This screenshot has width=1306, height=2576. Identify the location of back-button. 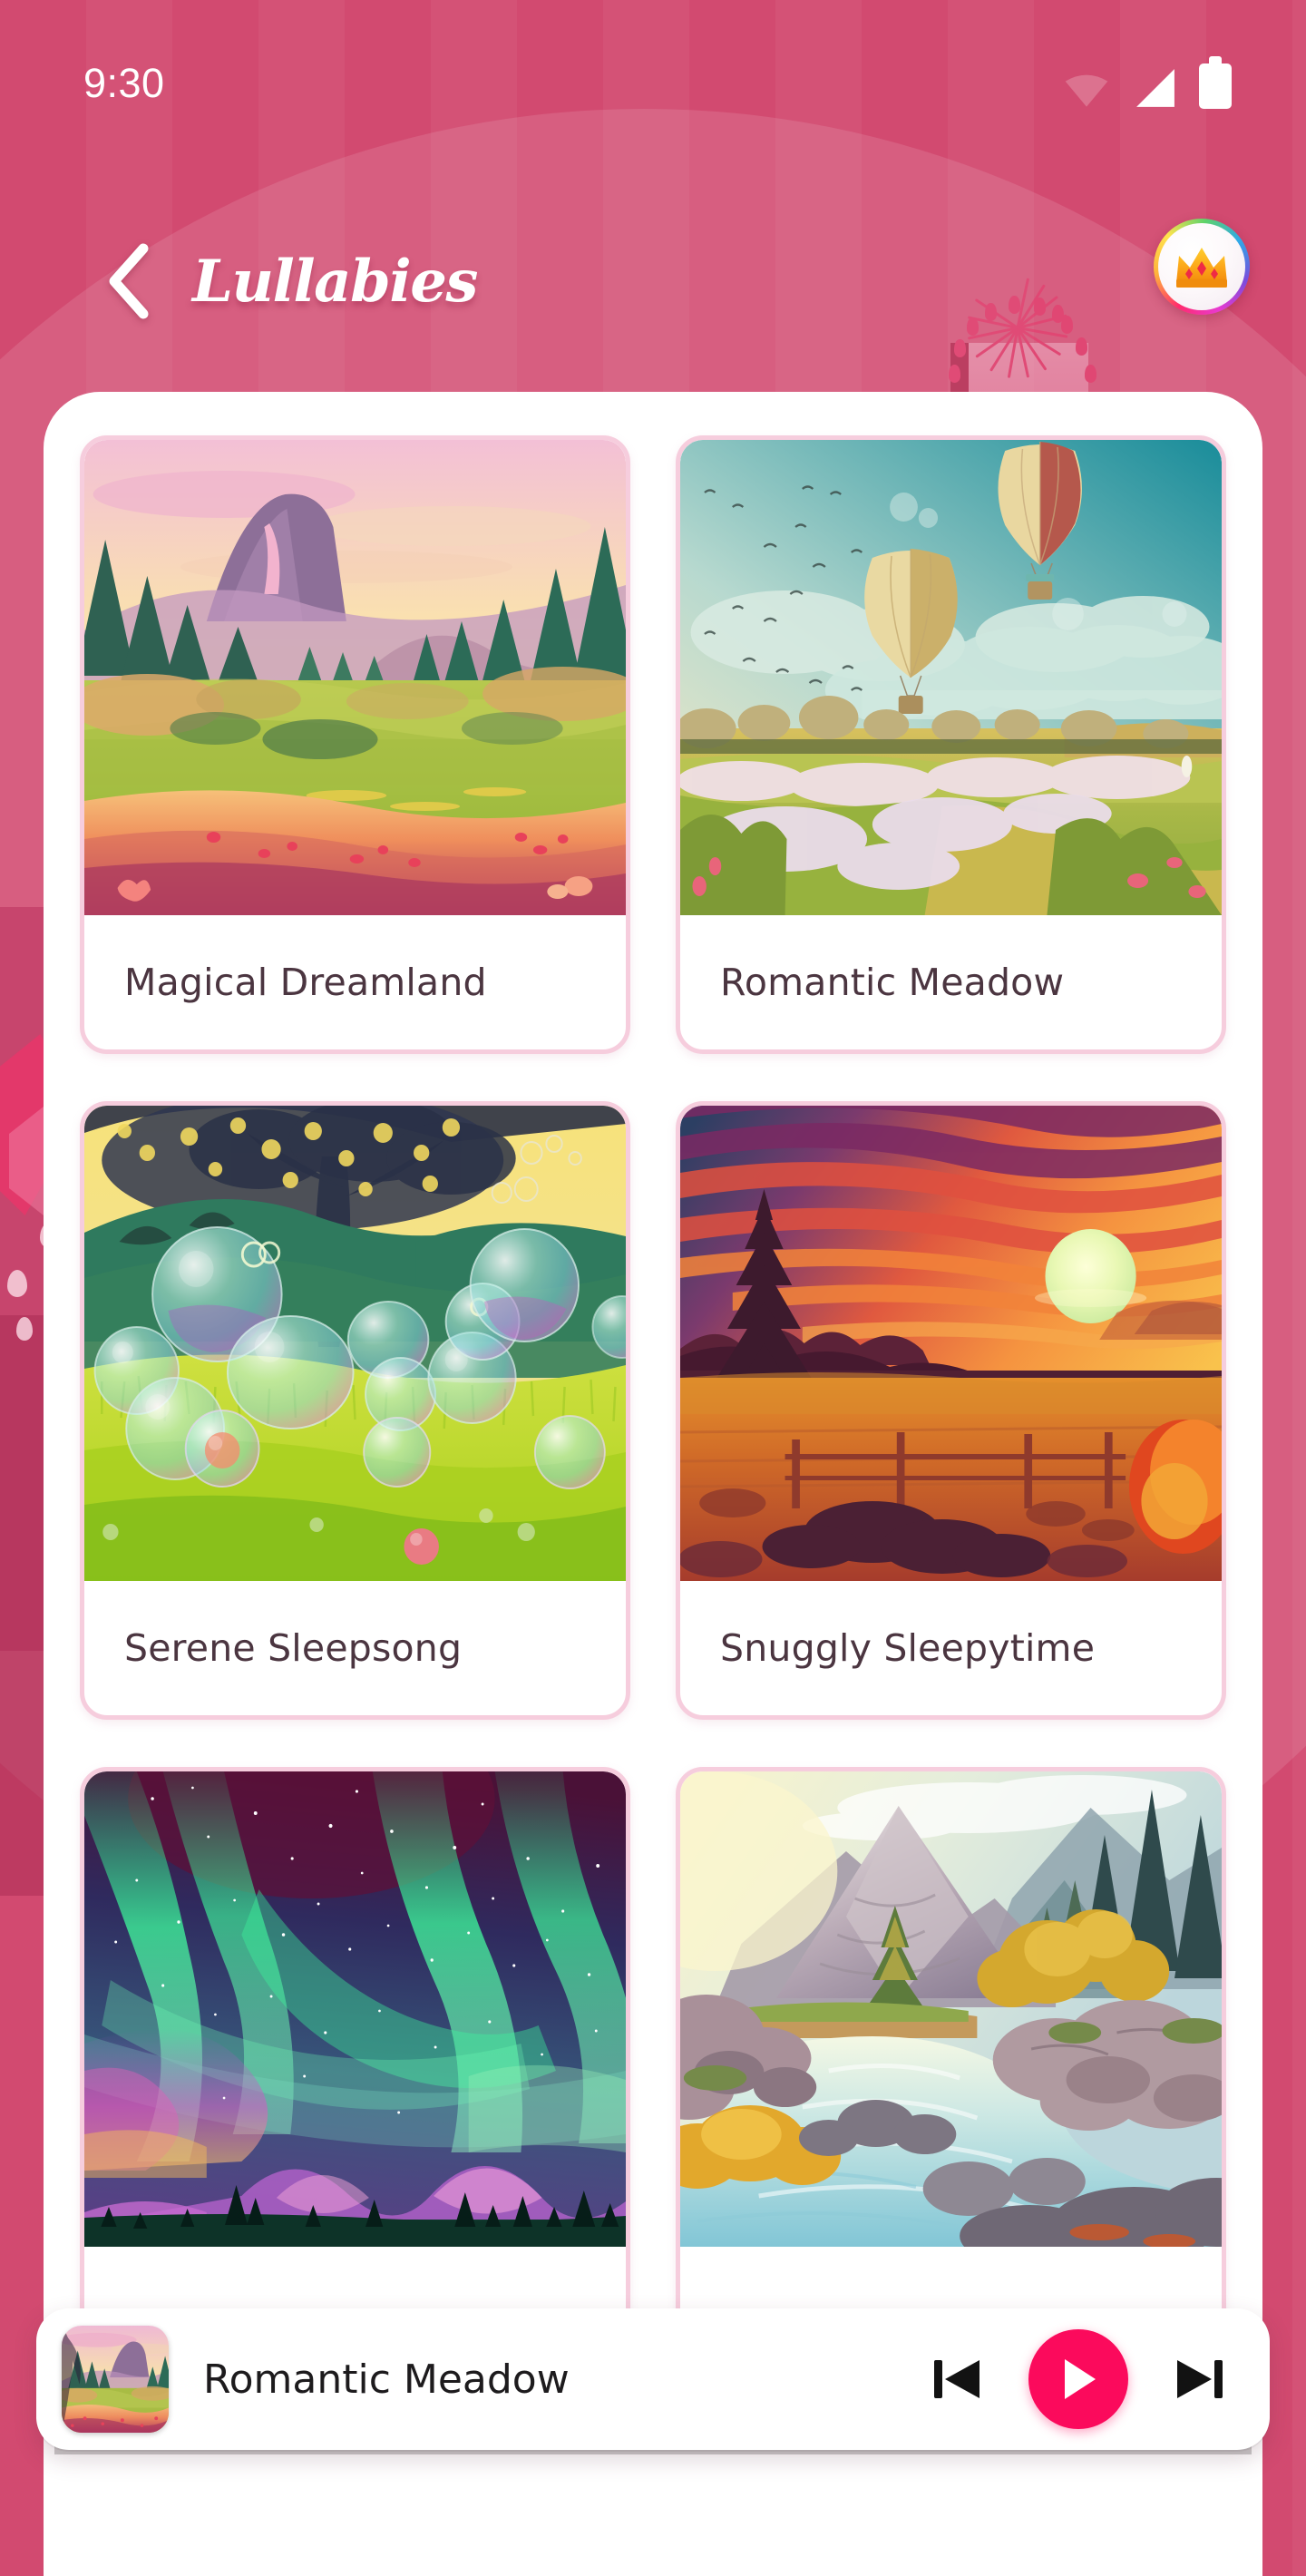
(128, 281).